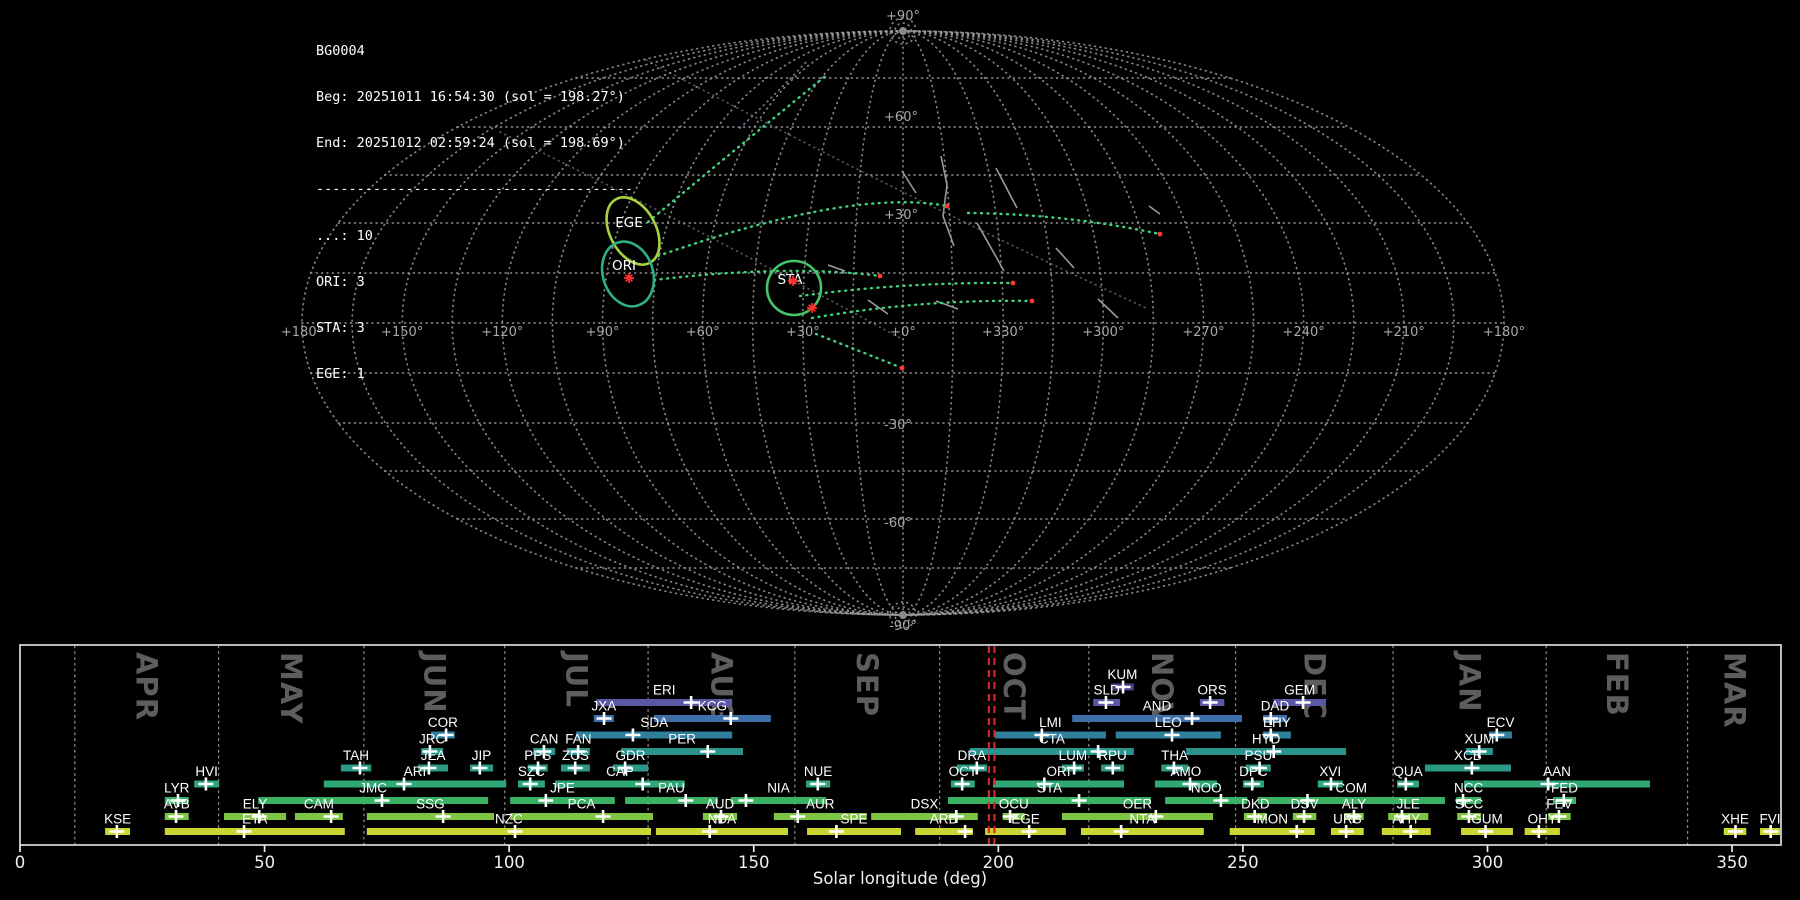 Image resolution: width=1800 pixels, height=900 pixels. I want to click on shower-label-dpc: DPC, so click(1253, 771).